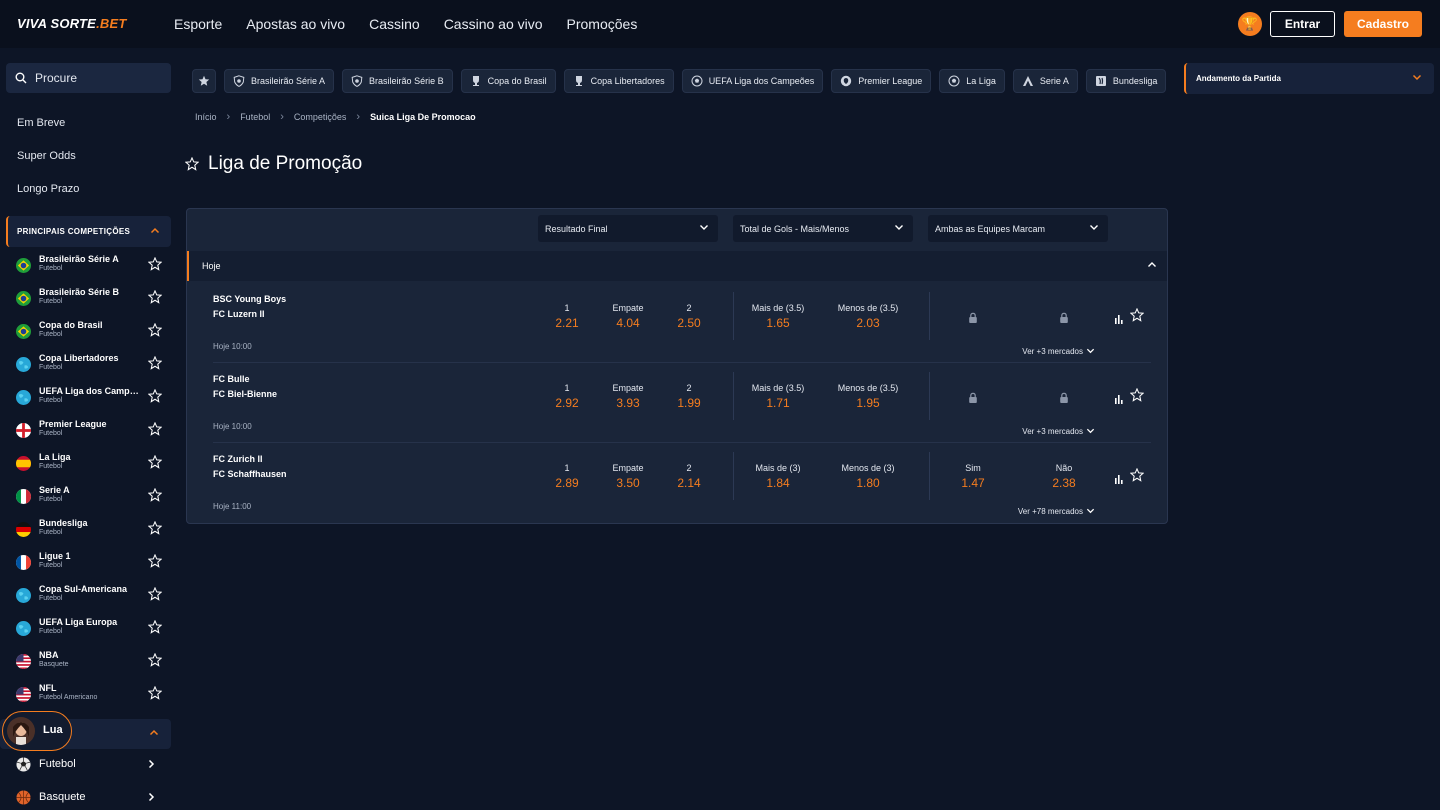 The height and width of the screenshot is (810, 1440). I want to click on competition-item: La Liga Futebol, so click(91, 464).